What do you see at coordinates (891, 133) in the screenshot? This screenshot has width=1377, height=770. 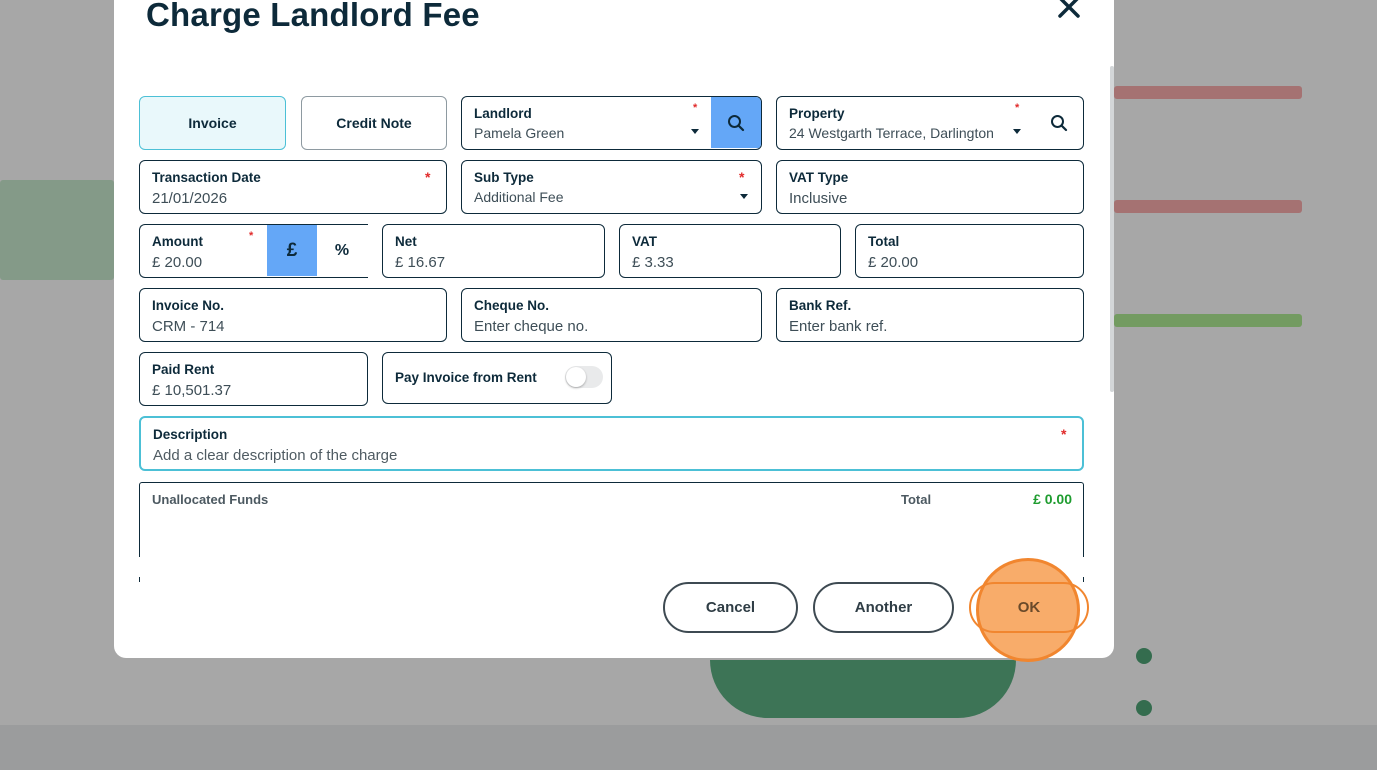 I see `property-value: 24 Westgarth Terrace, Darlington` at bounding box center [891, 133].